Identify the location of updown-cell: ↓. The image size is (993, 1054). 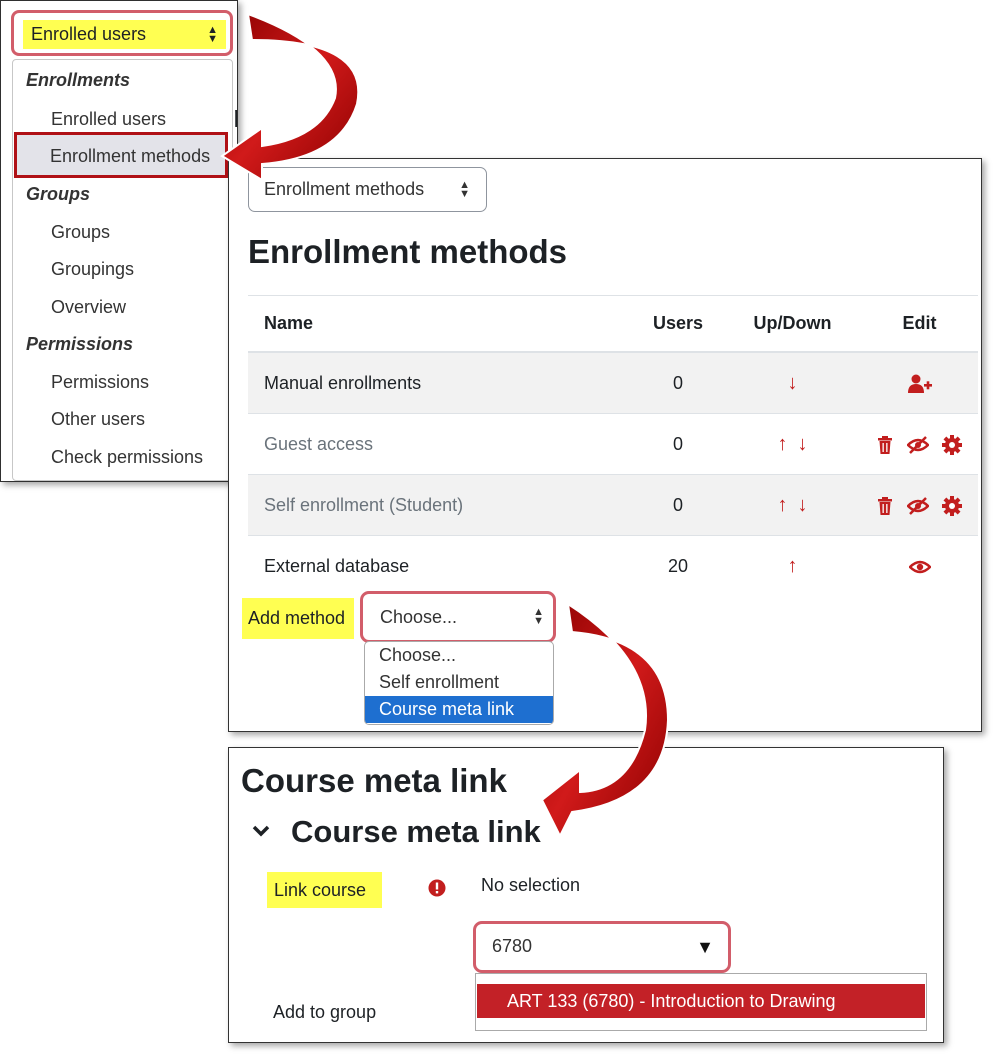
(792, 382).